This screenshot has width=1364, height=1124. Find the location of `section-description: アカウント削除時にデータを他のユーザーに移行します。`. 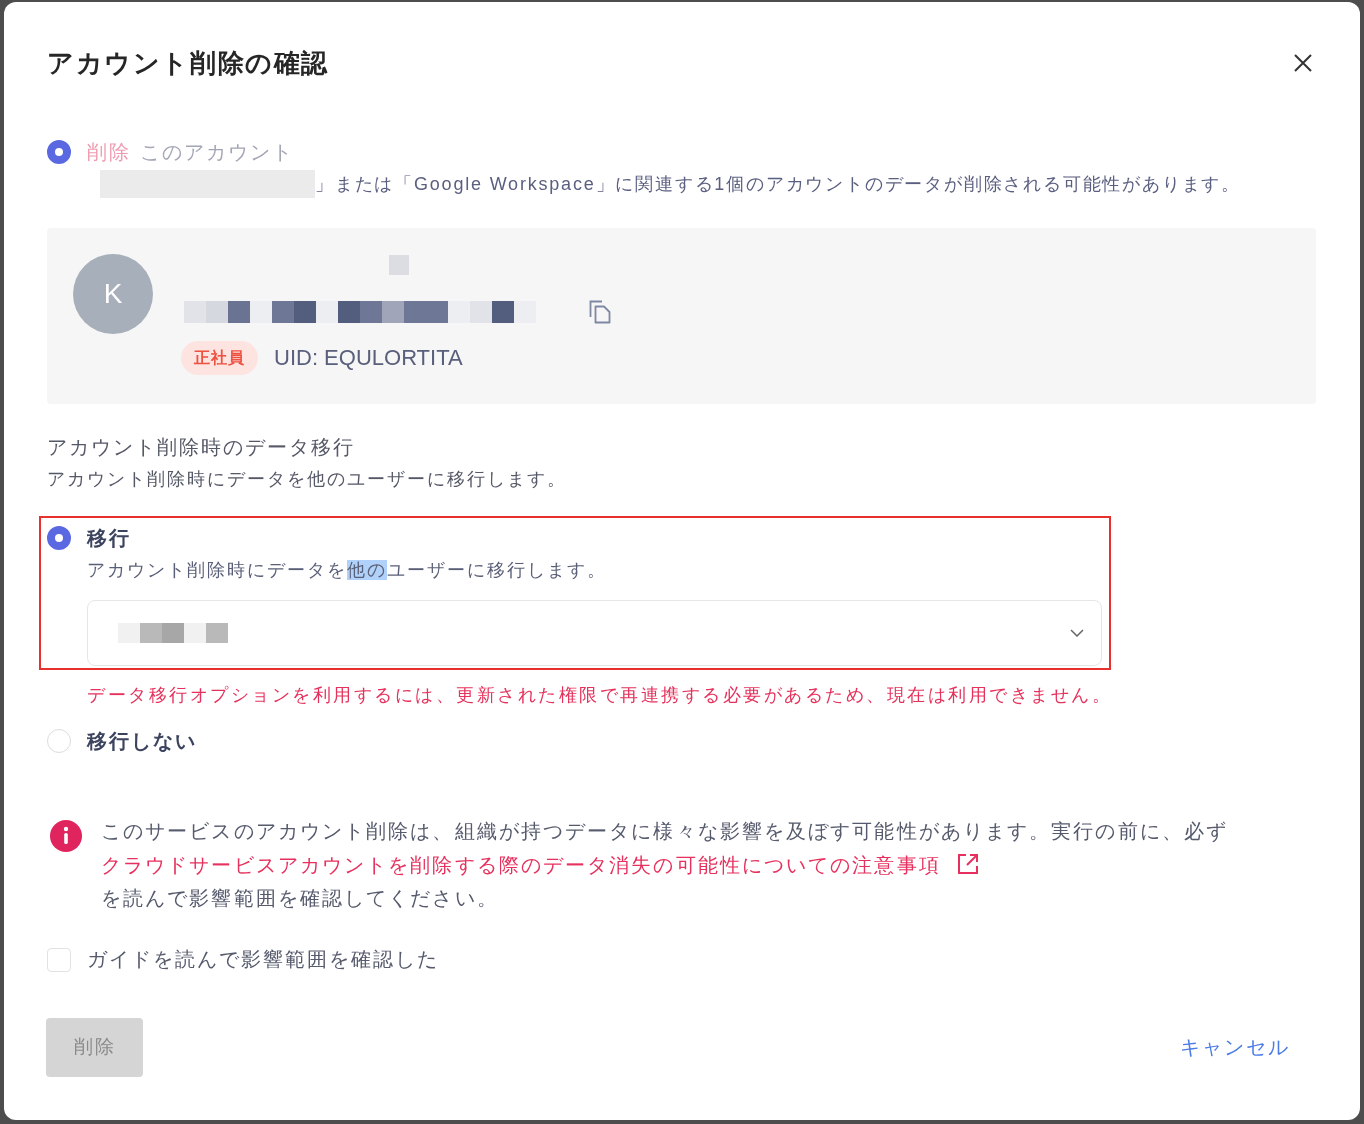

section-description: アカウント削除時にデータを他のユーザーに移行します。 is located at coordinates (307, 479).